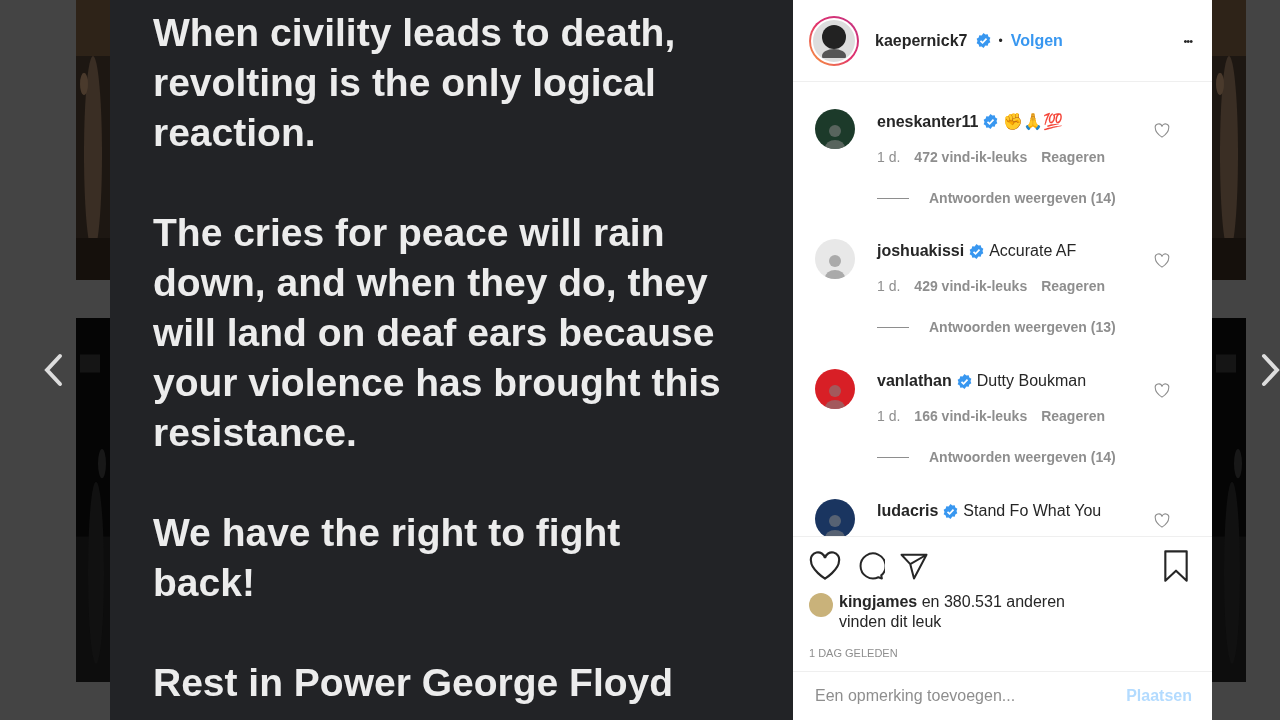 This screenshot has width=1280, height=720. I want to click on post-date: 1 DAG GELEDEN, so click(854, 653).